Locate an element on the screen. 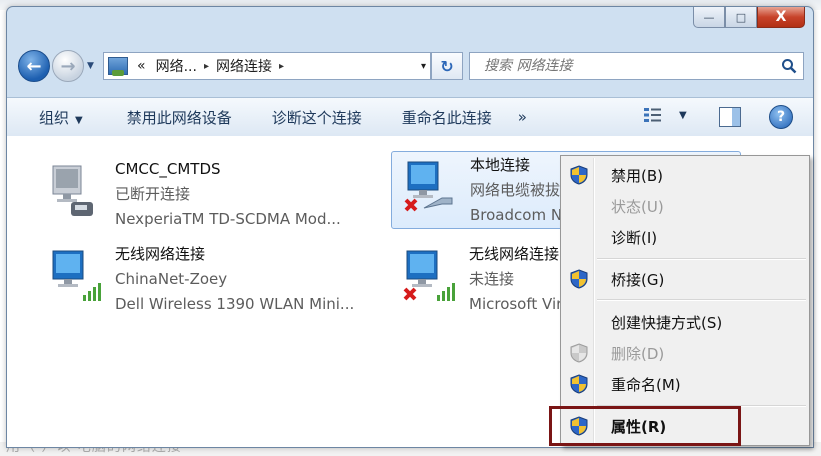 The image size is (821, 456). connection-name: 本地连接 is located at coordinates (500, 165).